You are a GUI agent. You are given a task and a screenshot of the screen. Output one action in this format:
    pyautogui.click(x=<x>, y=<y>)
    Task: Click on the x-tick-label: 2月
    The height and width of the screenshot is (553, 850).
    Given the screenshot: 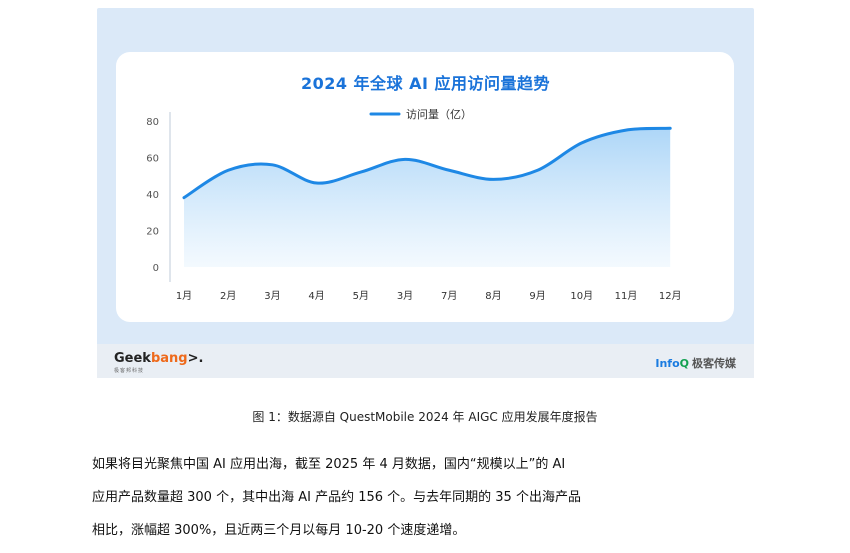 What is the action you would take?
    pyautogui.click(x=228, y=296)
    